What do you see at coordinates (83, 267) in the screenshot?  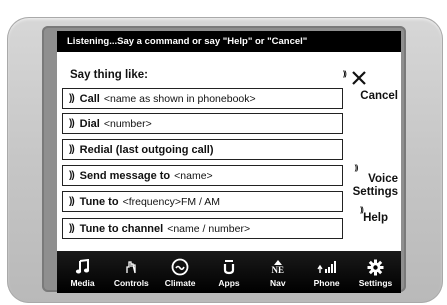 I see `music-note-icon` at bounding box center [83, 267].